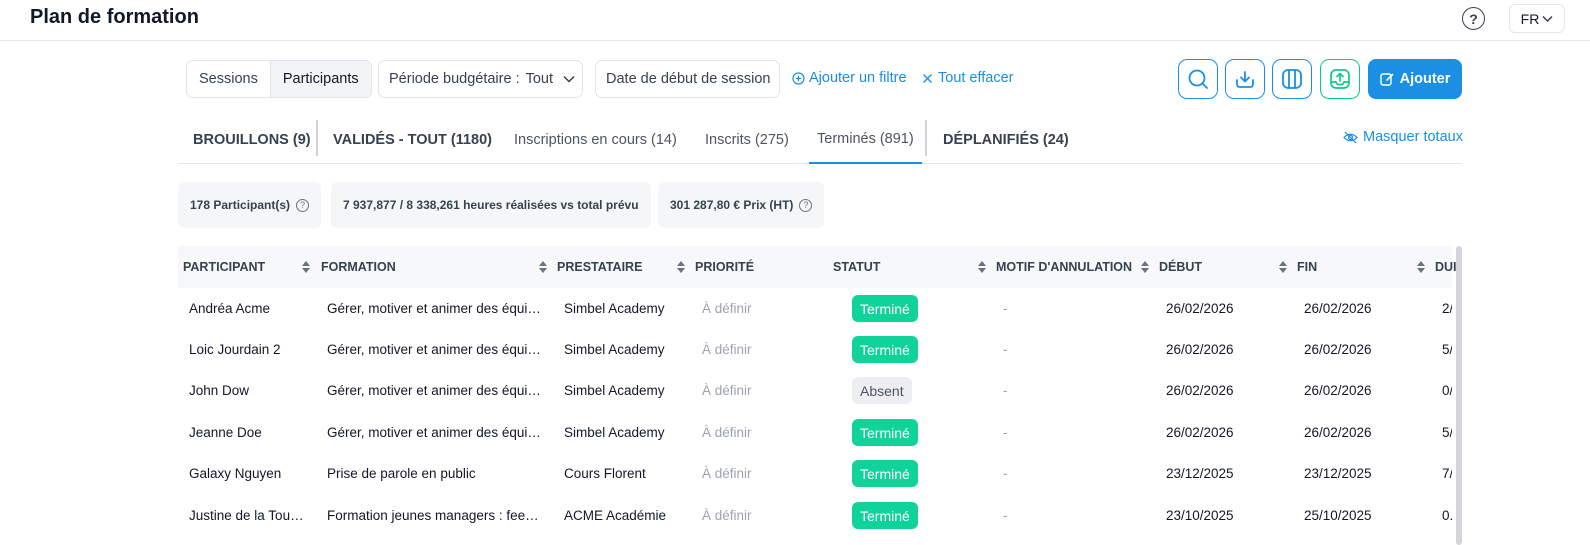 The image size is (1590, 545). What do you see at coordinates (858, 78) in the screenshot?
I see `add-filter-label: Ajouter un filtre` at bounding box center [858, 78].